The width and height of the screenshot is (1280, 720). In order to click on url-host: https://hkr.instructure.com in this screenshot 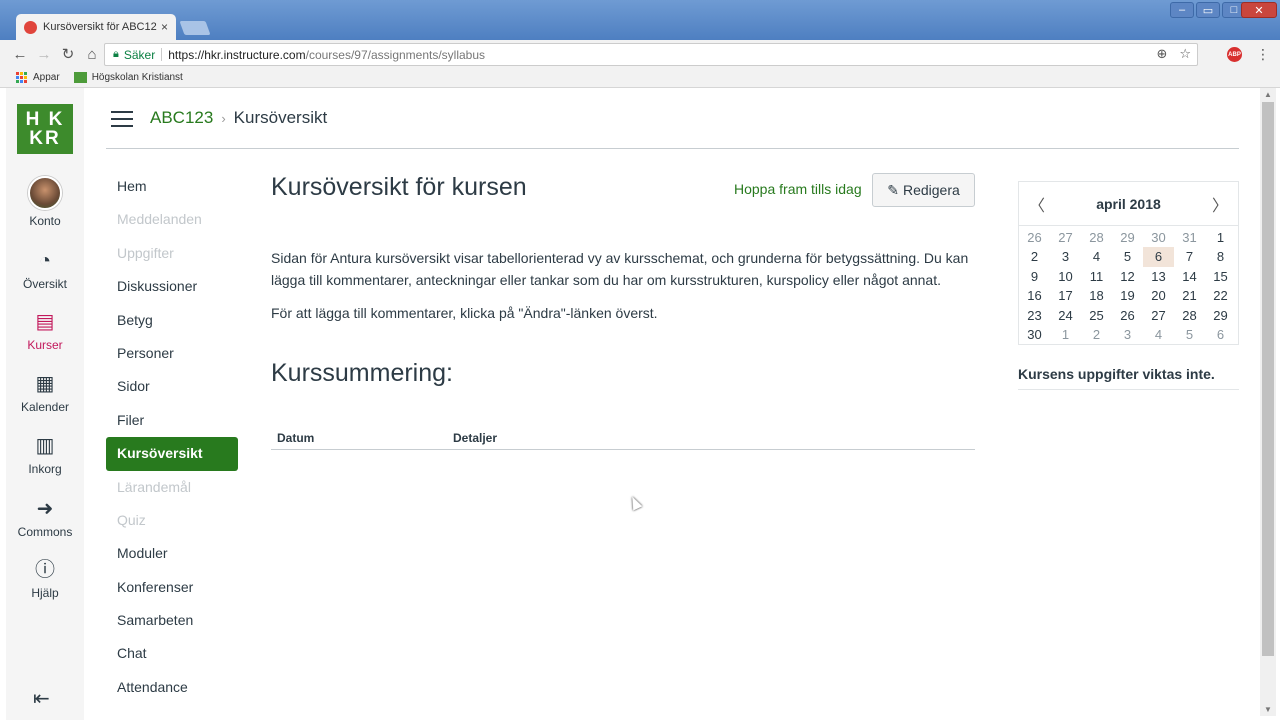, I will do `click(237, 54)`.